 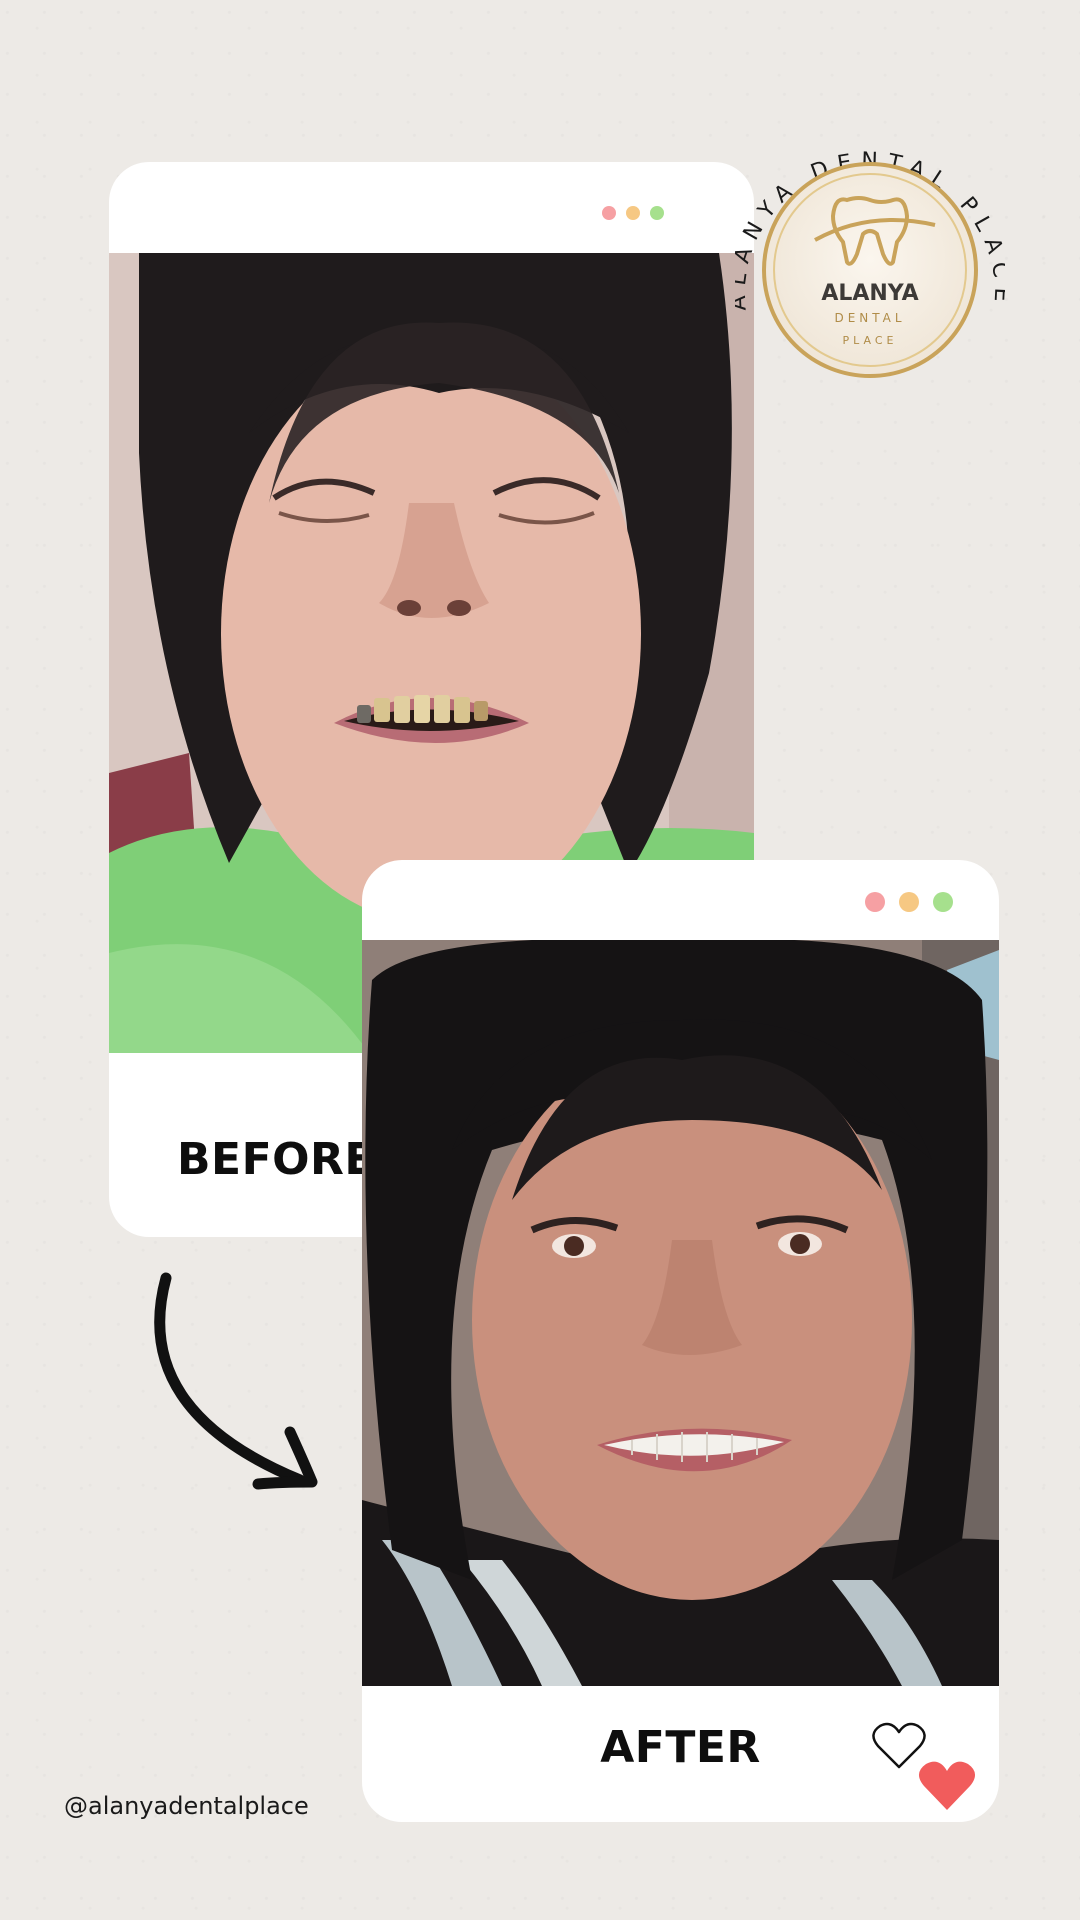 What do you see at coordinates (276, 1159) in the screenshot?
I see `before-label: BEFORE` at bounding box center [276, 1159].